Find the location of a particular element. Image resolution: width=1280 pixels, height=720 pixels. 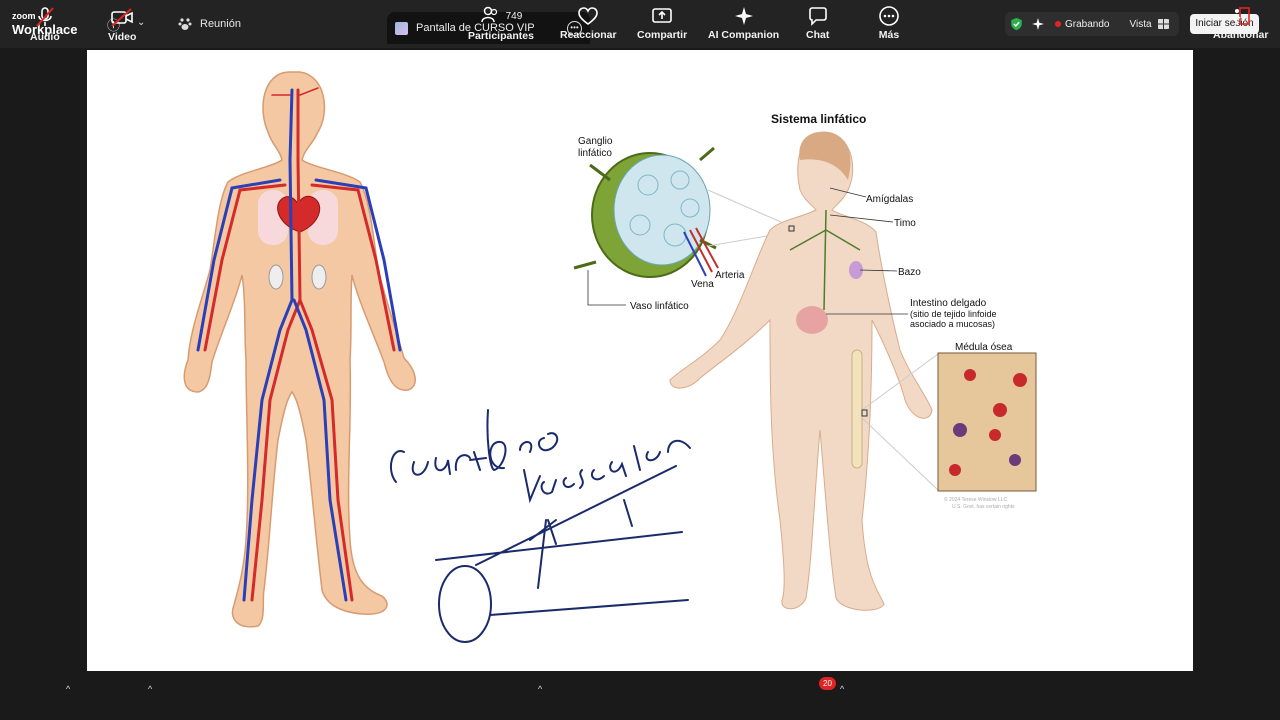

ai-companion-button: AI Companion is located at coordinates (743, 23).